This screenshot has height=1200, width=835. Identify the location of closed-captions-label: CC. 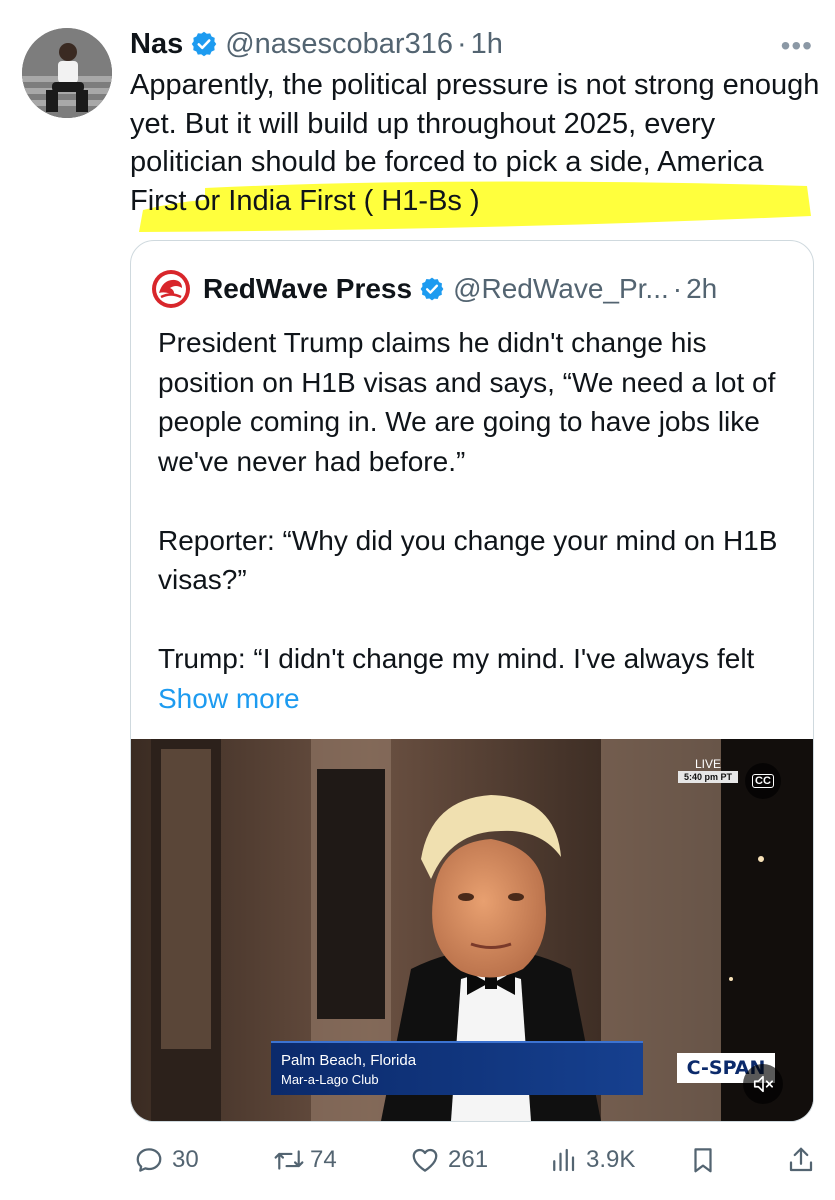
(763, 781).